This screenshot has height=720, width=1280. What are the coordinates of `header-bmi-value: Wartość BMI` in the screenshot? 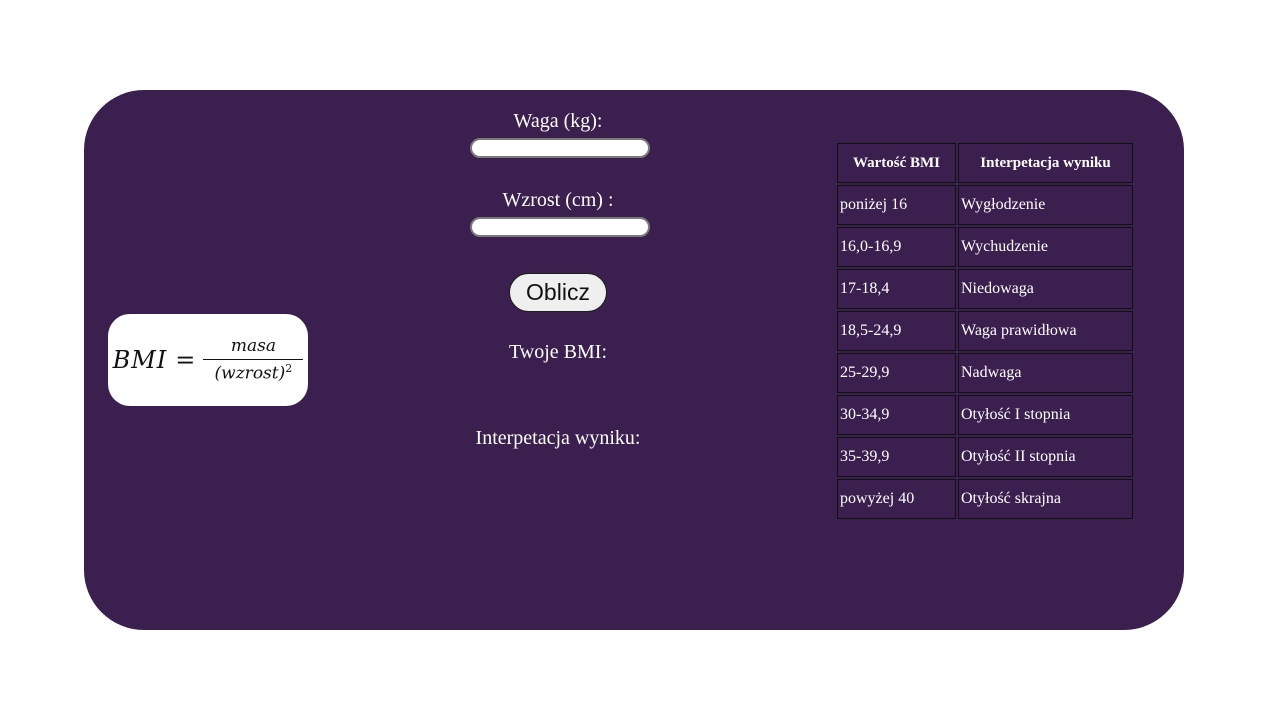 It's located at (896, 163).